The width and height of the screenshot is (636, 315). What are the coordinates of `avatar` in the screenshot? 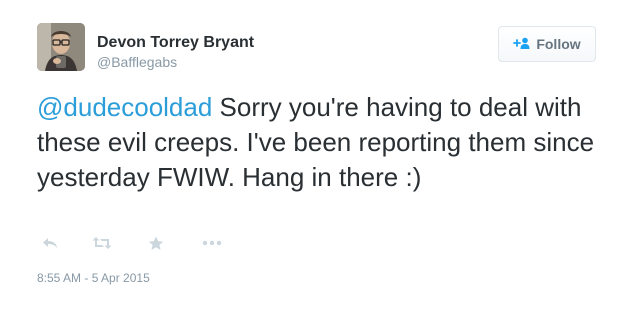 It's located at (61, 47).